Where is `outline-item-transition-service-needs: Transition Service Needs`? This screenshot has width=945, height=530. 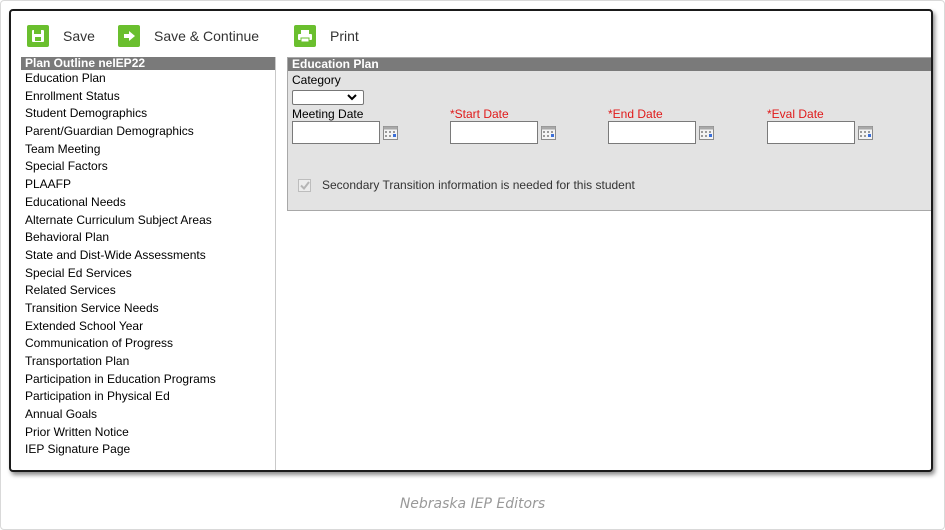 outline-item-transition-service-needs: Transition Service Needs is located at coordinates (148, 309).